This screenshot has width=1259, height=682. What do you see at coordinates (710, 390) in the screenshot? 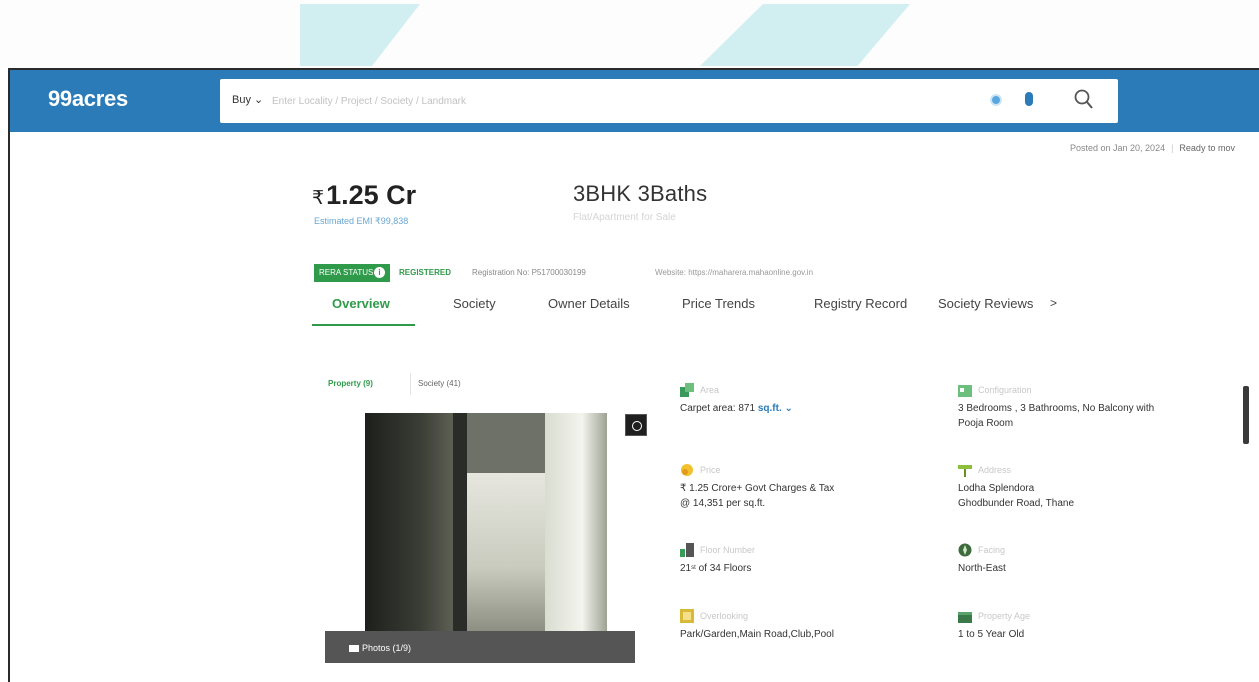
I see `area-label: Area` at bounding box center [710, 390].